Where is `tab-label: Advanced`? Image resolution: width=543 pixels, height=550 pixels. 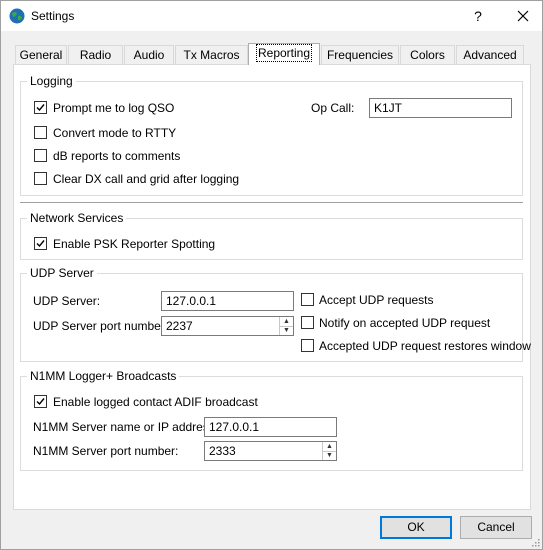 tab-label: Advanced is located at coordinates (490, 55).